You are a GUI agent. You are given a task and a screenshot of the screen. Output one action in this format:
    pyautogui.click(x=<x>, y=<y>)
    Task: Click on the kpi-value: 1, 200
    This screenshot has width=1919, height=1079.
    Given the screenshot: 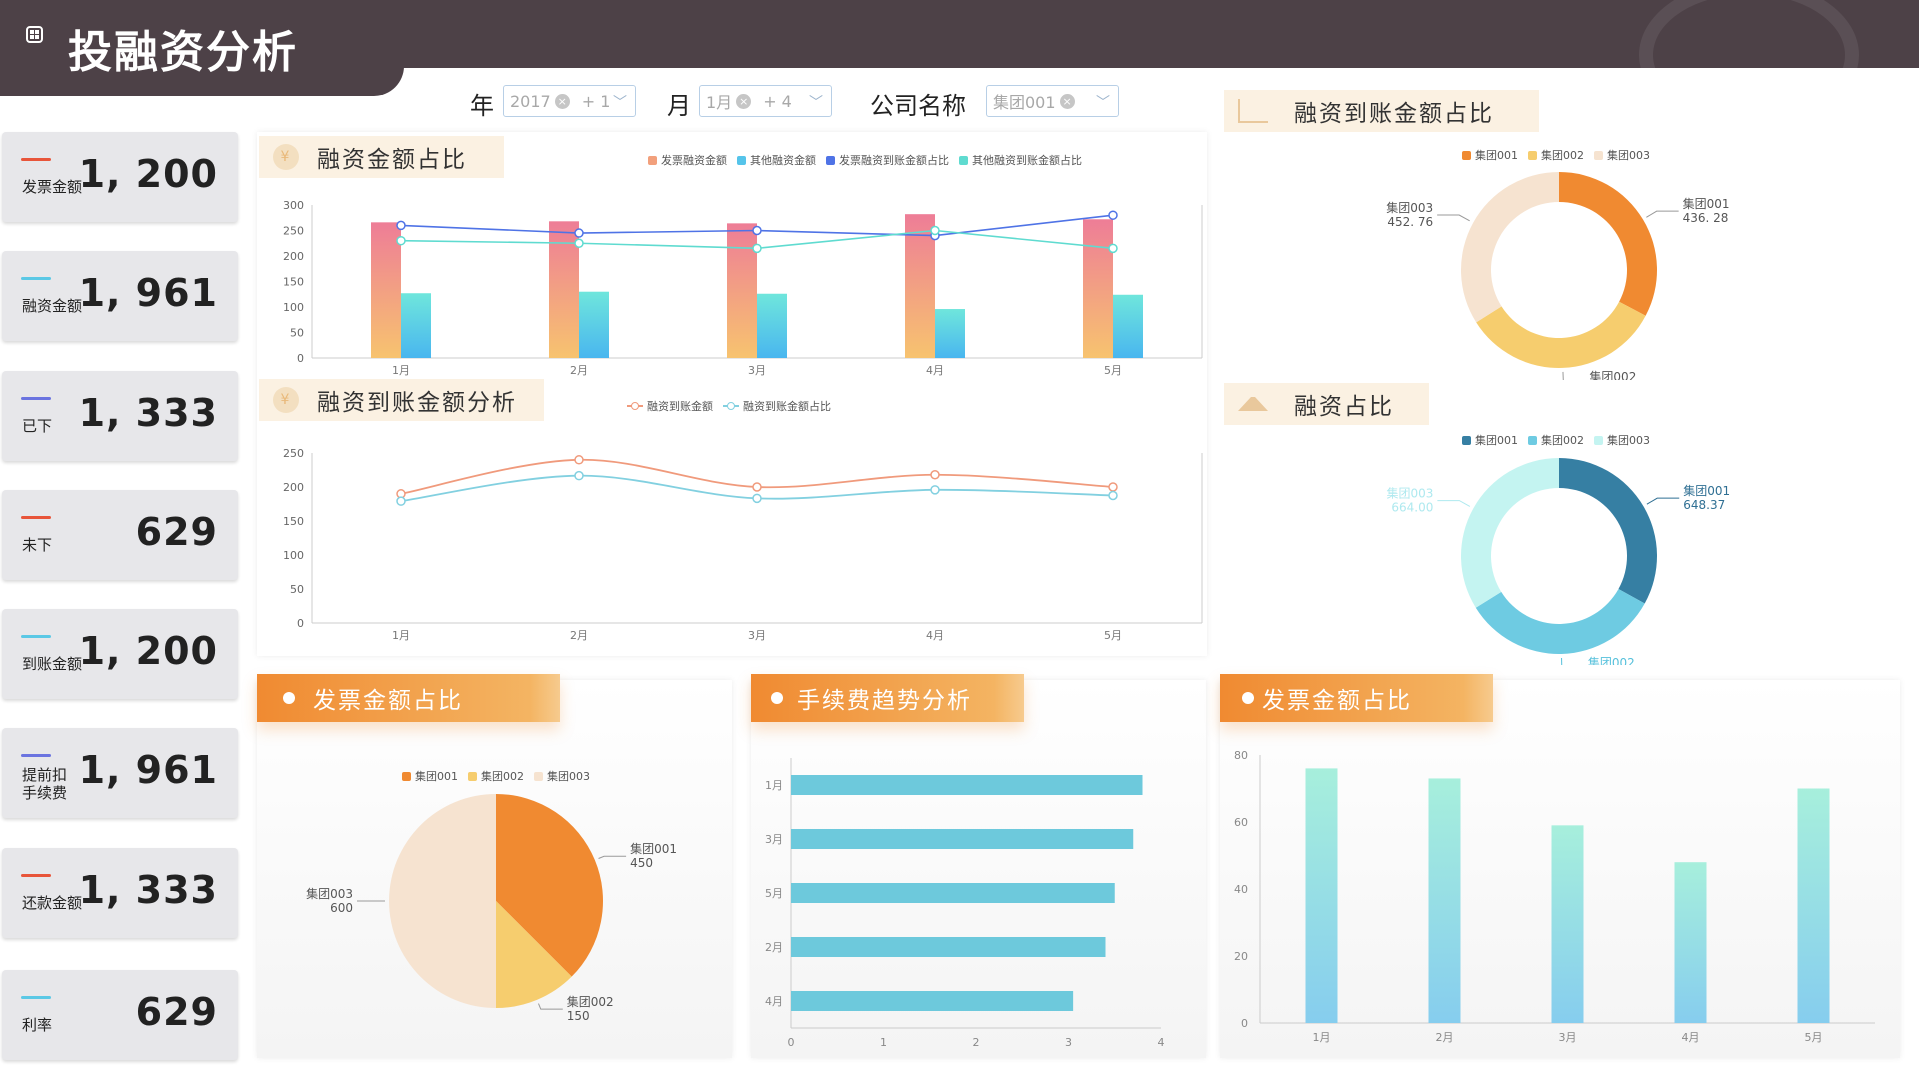 What is the action you would take?
    pyautogui.click(x=148, y=651)
    